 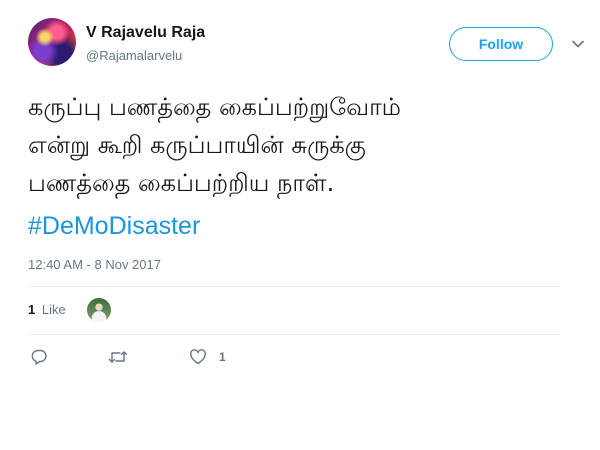 What do you see at coordinates (198, 357) in the screenshot?
I see `heart-icon` at bounding box center [198, 357].